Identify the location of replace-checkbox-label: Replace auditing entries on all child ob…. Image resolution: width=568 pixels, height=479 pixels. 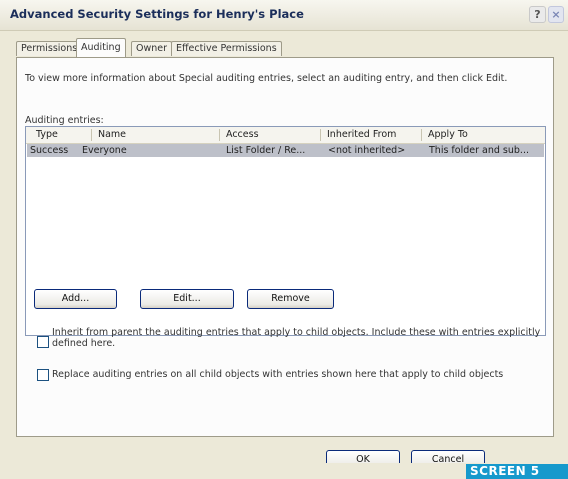
(299, 374).